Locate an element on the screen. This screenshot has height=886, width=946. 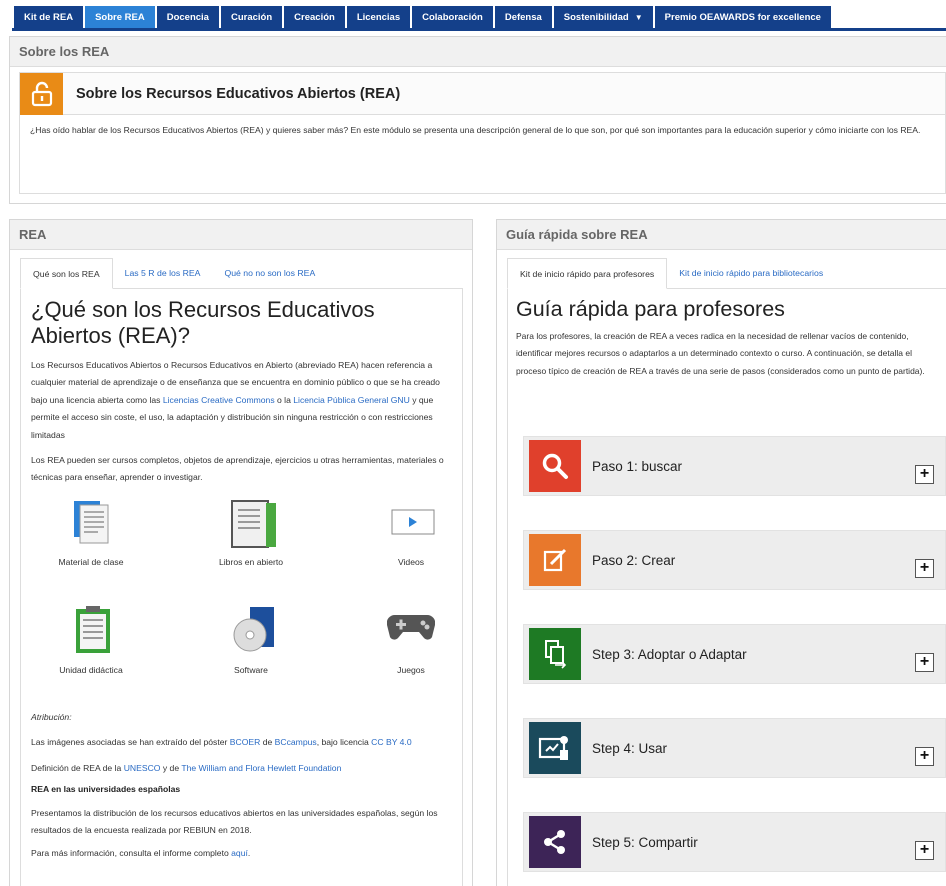
resource-label: Material de clase is located at coordinates (91, 562).